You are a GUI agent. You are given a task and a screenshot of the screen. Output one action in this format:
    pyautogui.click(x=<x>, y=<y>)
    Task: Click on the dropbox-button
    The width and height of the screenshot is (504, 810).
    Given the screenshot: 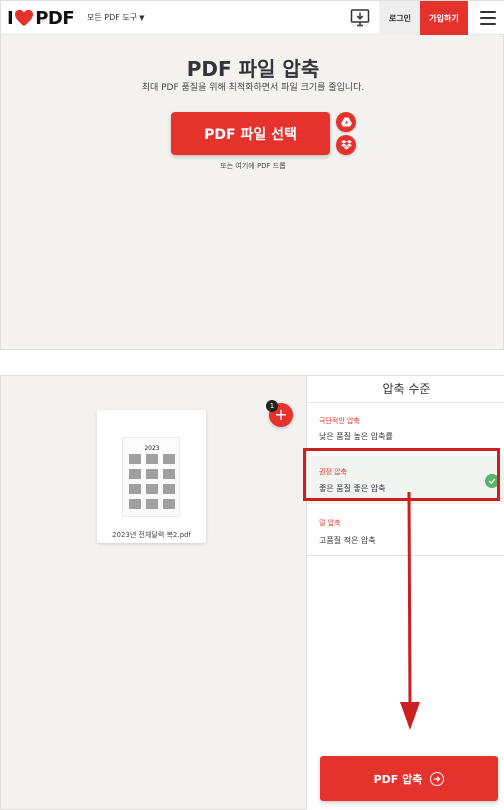 What is the action you would take?
    pyautogui.click(x=346, y=145)
    